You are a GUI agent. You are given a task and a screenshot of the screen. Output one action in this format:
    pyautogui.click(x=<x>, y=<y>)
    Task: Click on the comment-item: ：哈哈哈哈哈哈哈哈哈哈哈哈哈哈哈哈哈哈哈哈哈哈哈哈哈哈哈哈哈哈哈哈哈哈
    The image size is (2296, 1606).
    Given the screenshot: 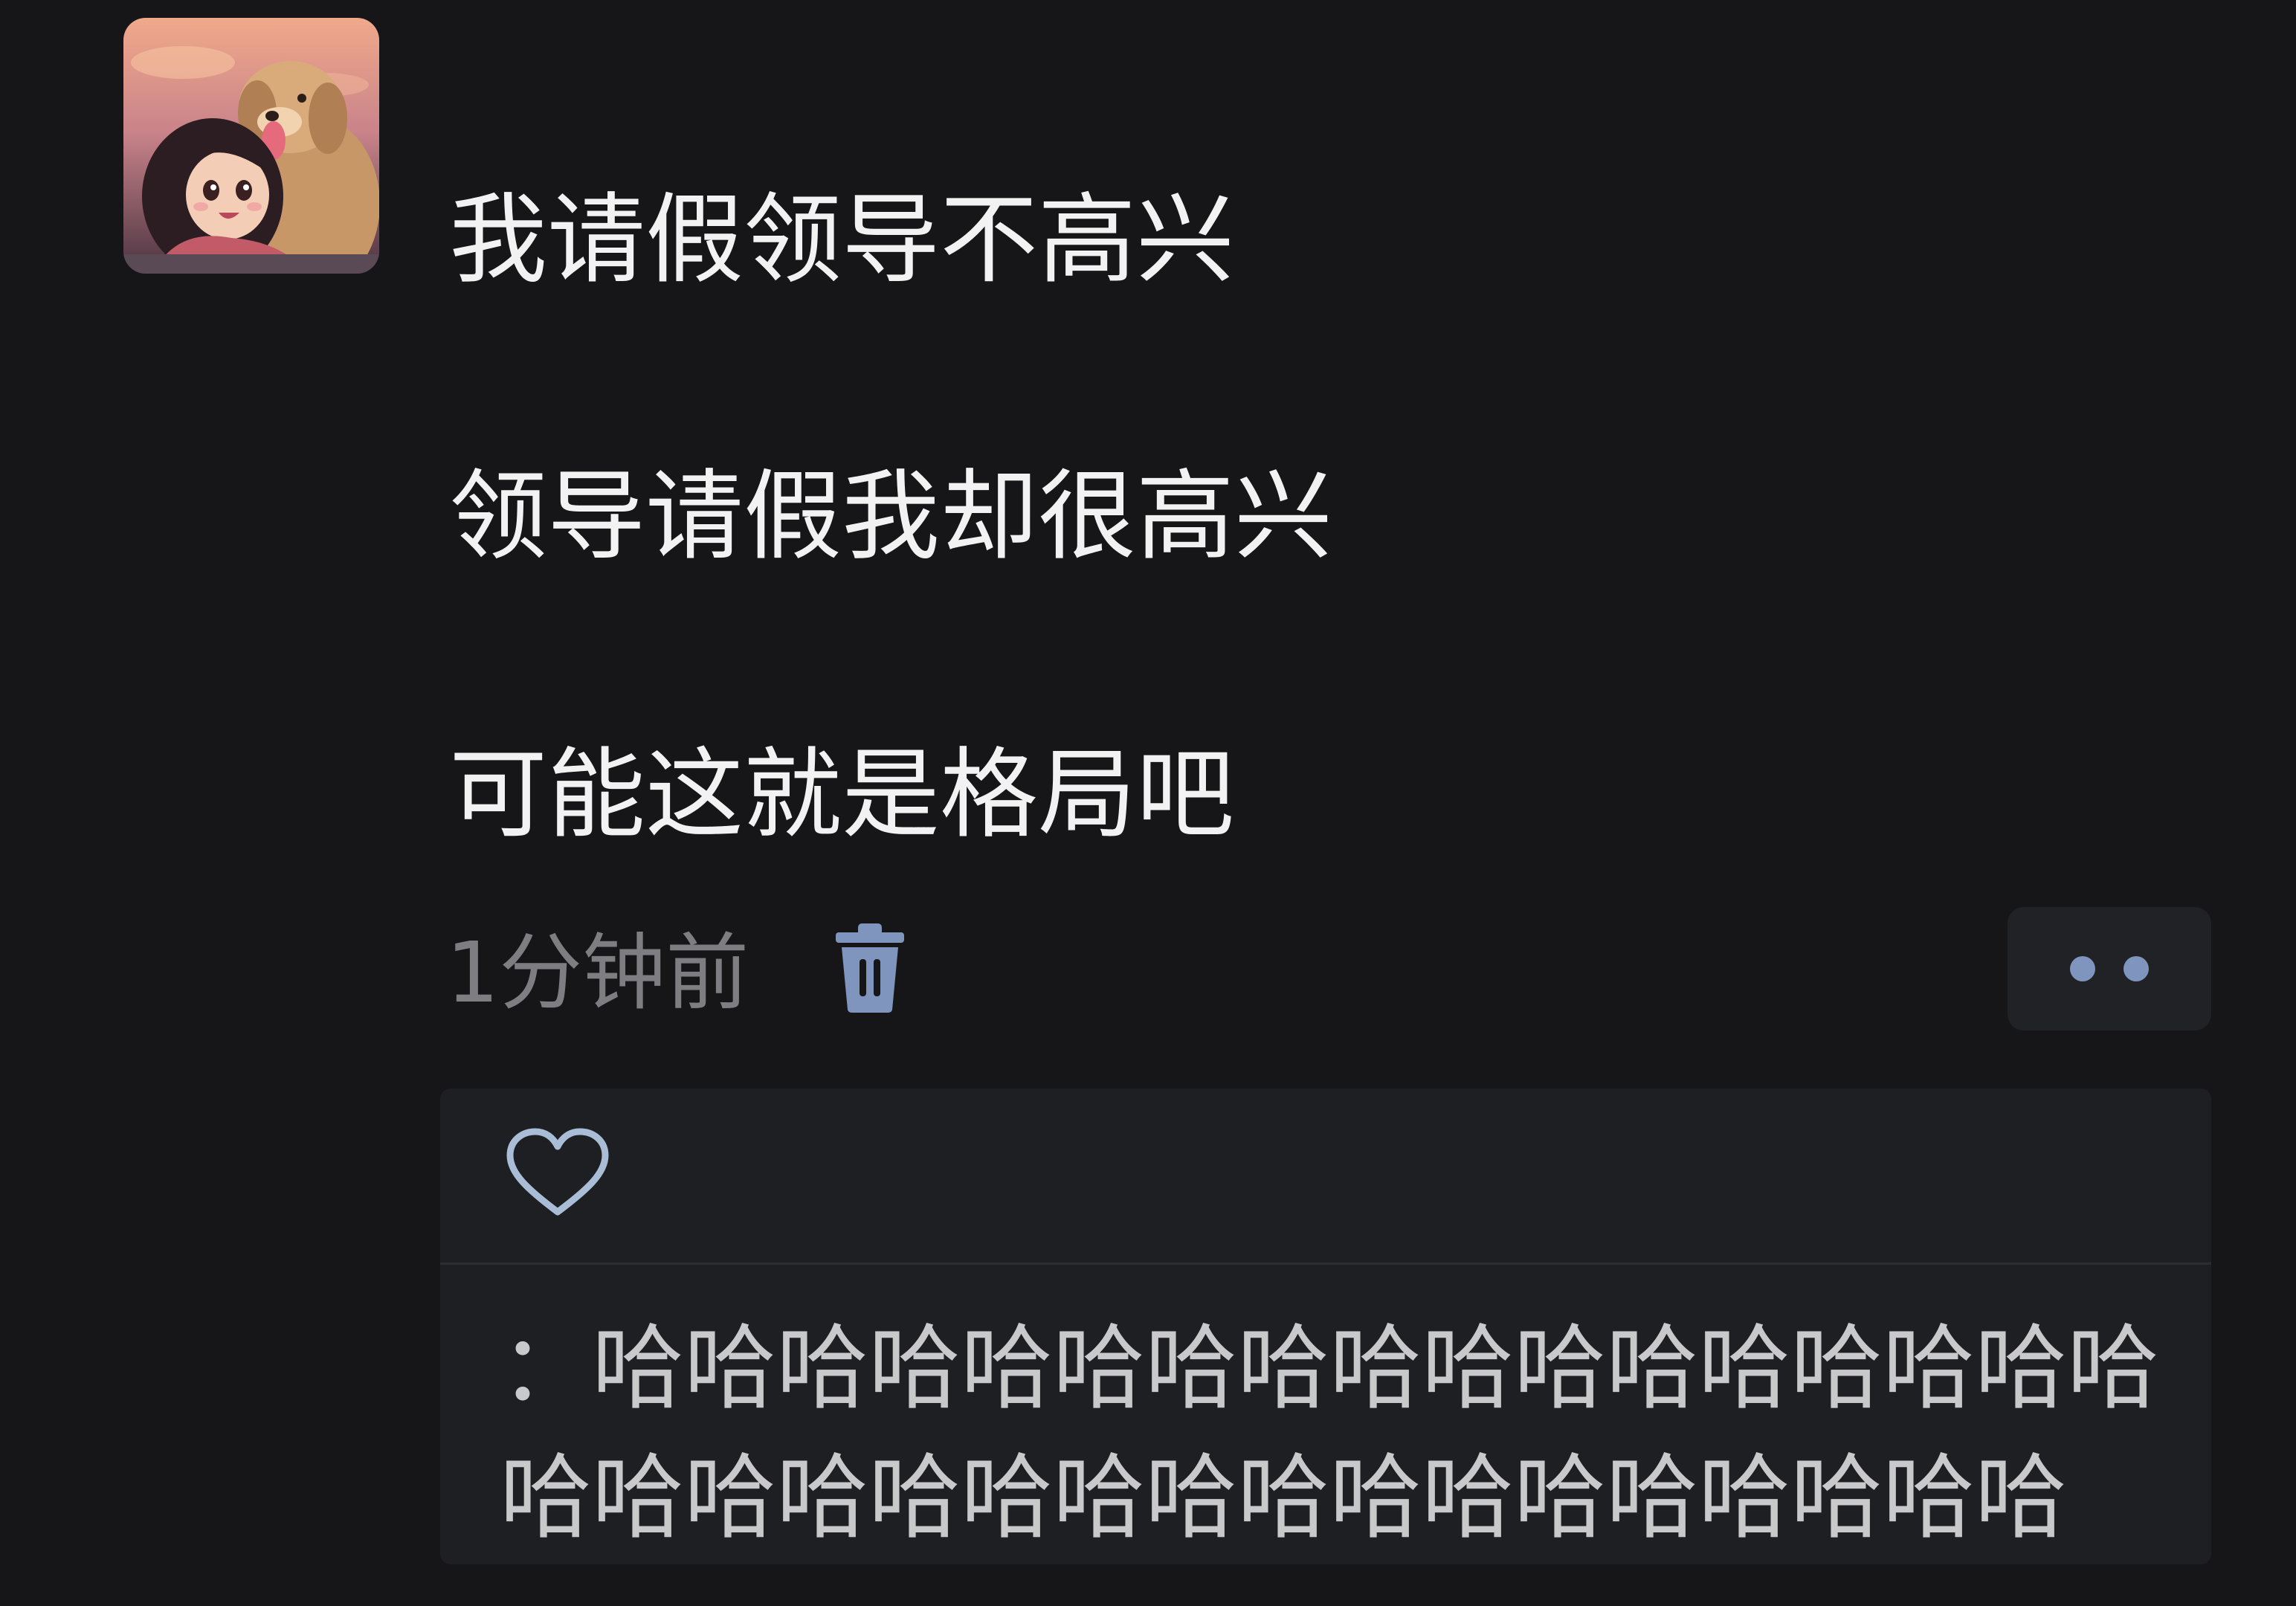 What is the action you would take?
    pyautogui.click(x=1332, y=1433)
    